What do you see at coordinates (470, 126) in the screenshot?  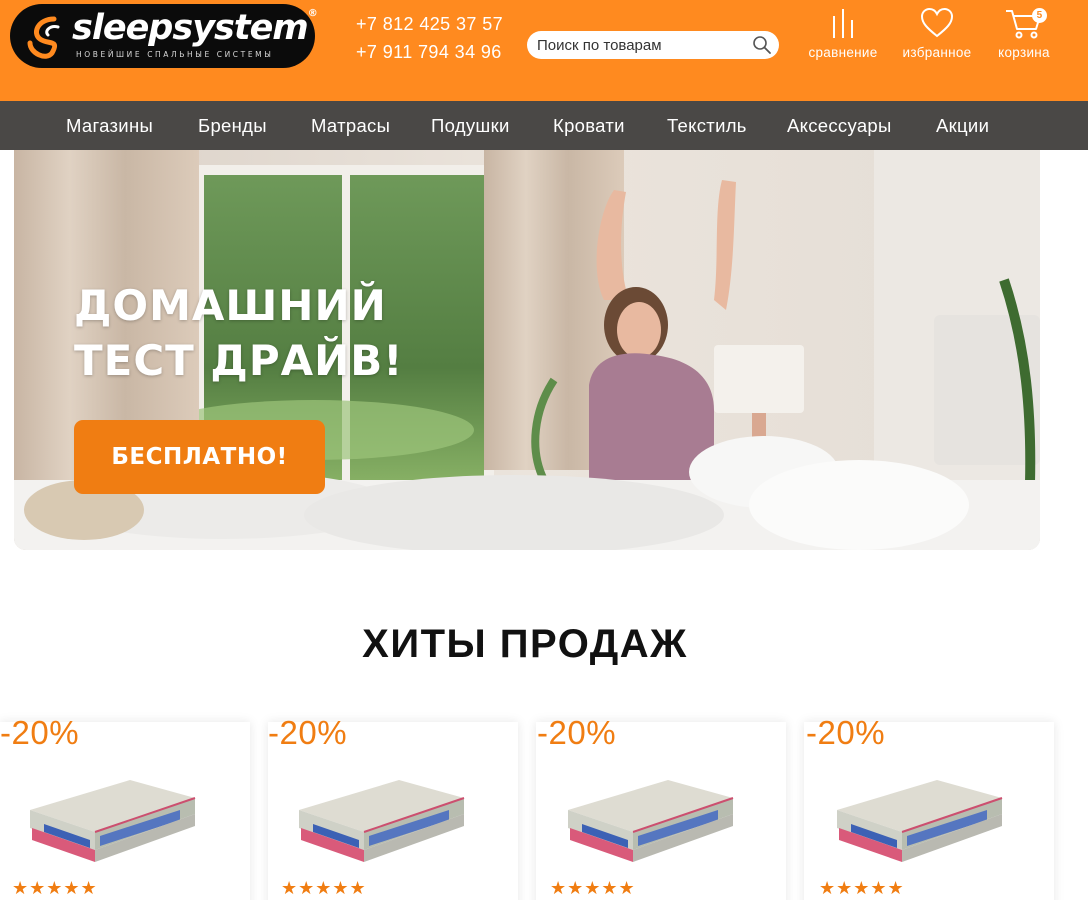 I see `nav-item-pillows: Подушки` at bounding box center [470, 126].